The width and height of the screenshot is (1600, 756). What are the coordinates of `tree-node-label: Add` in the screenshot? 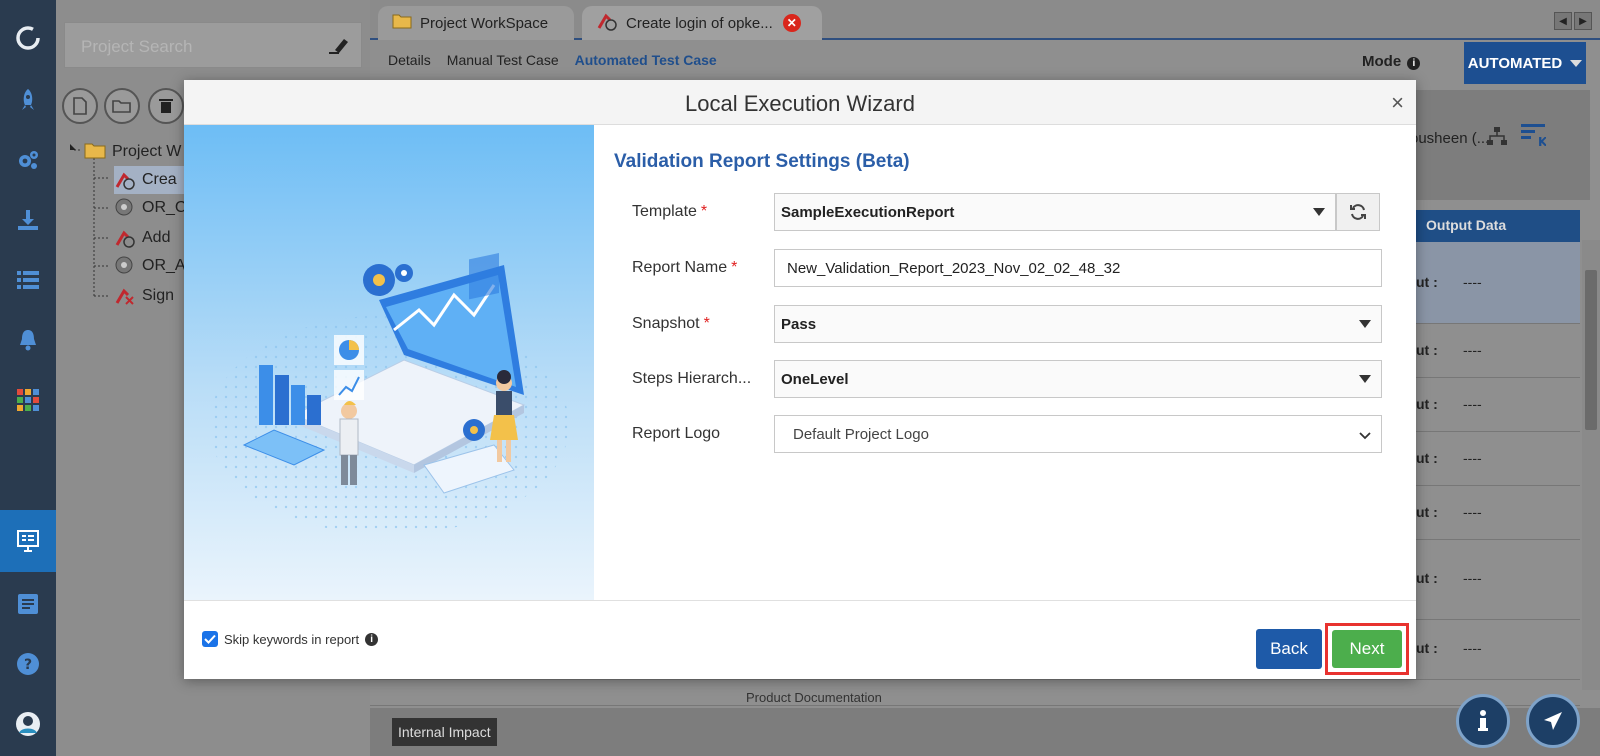 It's located at (156, 237).